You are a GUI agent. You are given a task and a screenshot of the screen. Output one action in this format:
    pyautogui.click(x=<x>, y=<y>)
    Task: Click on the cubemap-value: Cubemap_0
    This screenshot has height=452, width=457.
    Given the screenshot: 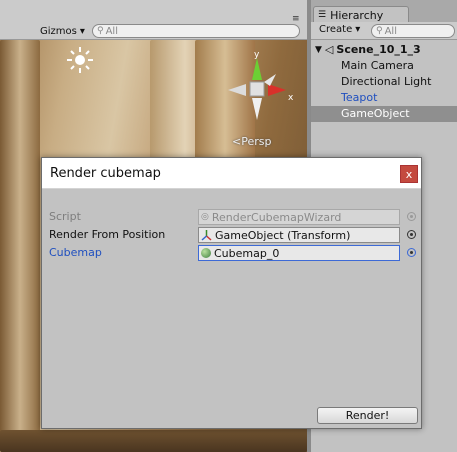 What is the action you would take?
    pyautogui.click(x=247, y=253)
    